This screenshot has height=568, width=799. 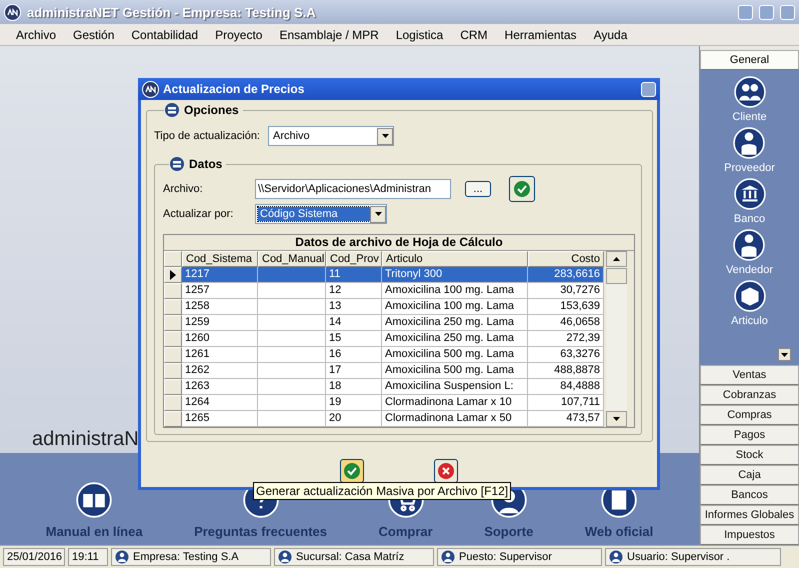 I want to click on section-button: Cobranzas, so click(x=749, y=395).